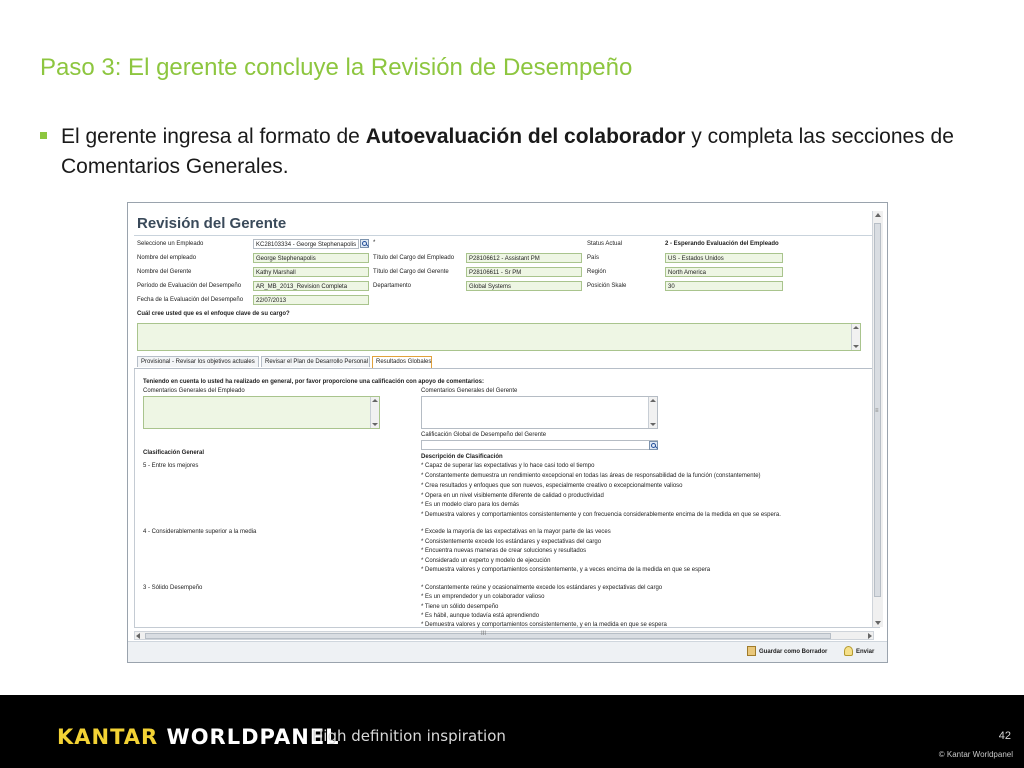 This screenshot has height=768, width=1024. What do you see at coordinates (414, 258) in the screenshot?
I see `employee-job-title-label: Título del Cargo del Empleado` at bounding box center [414, 258].